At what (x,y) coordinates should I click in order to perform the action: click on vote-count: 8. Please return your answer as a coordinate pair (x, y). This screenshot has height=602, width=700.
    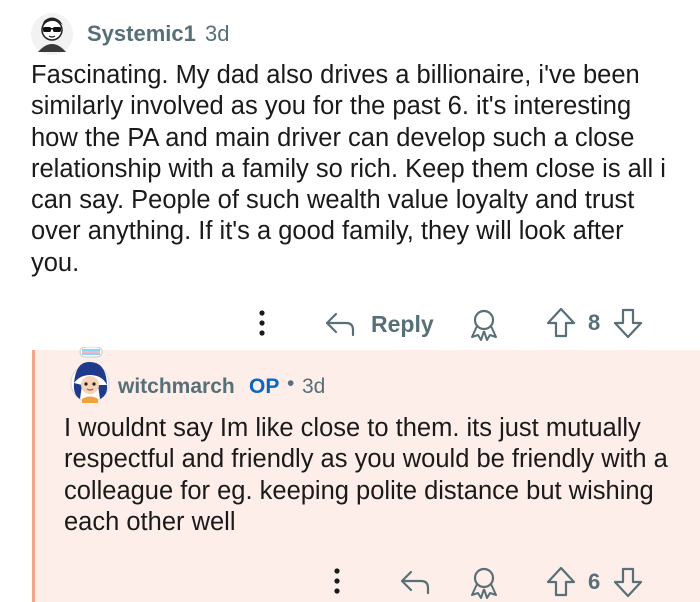
    Looking at the image, I should click on (594, 322).